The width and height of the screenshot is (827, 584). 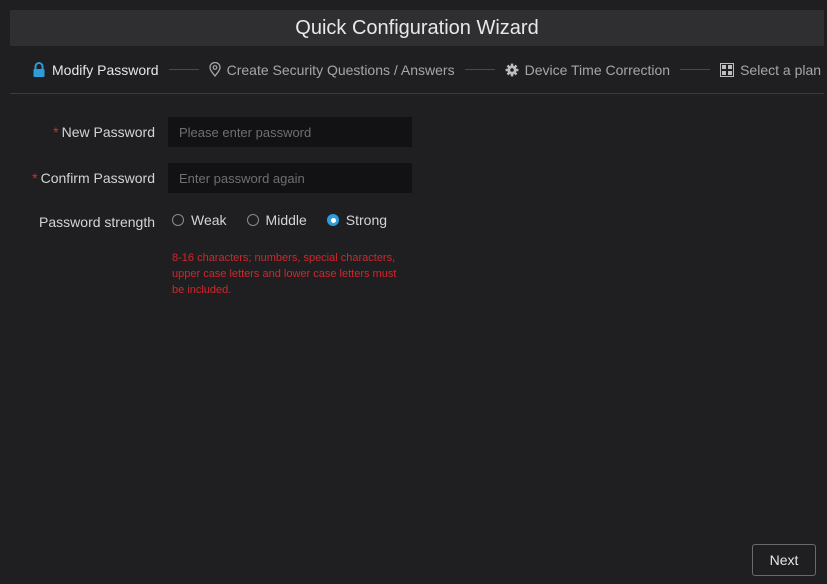 What do you see at coordinates (105, 69) in the screenshot?
I see `step-label: Modify Password` at bounding box center [105, 69].